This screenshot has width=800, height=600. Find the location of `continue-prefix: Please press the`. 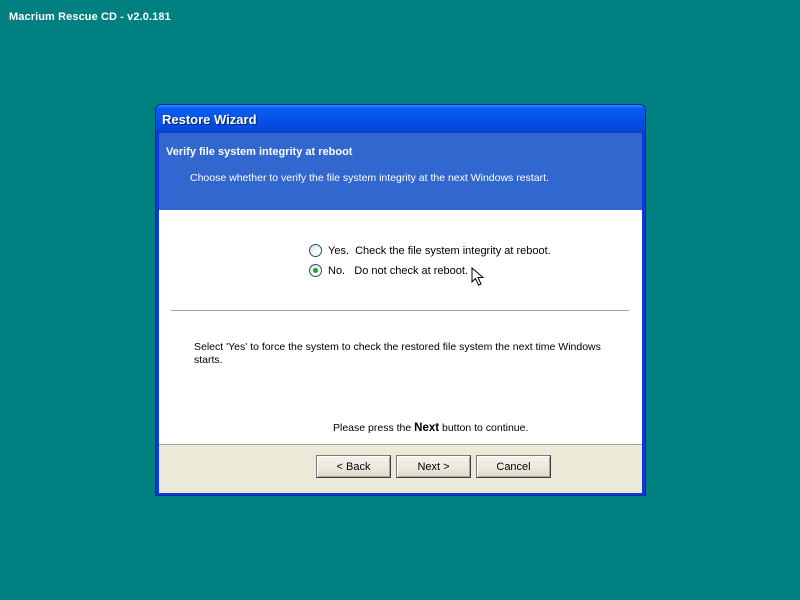

continue-prefix: Please press the is located at coordinates (374, 428).